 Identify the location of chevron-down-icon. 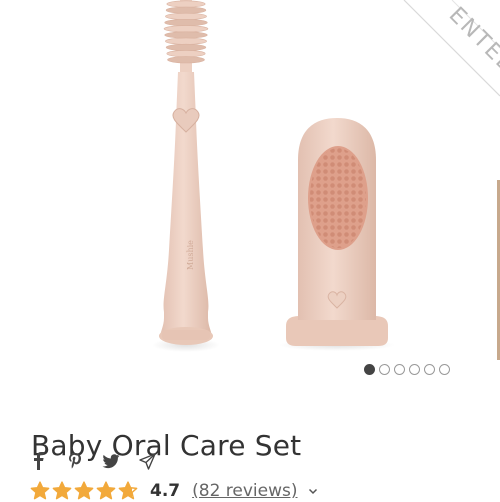
(313, 491).